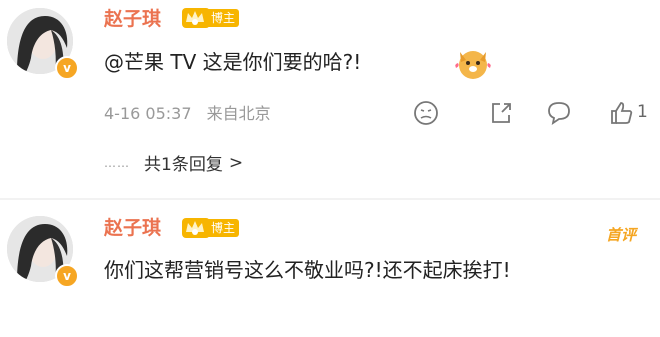  Describe the element at coordinates (501, 113) in the screenshot. I see `share-icon` at that location.